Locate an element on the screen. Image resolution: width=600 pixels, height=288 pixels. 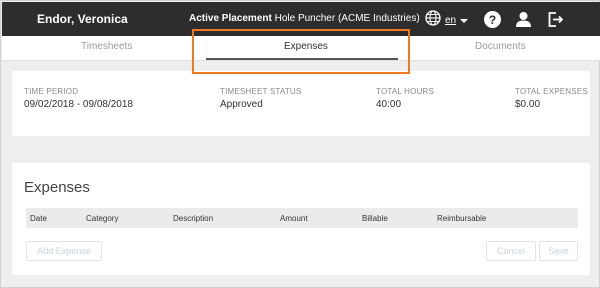
cancel-button: Cancel is located at coordinates (511, 251).